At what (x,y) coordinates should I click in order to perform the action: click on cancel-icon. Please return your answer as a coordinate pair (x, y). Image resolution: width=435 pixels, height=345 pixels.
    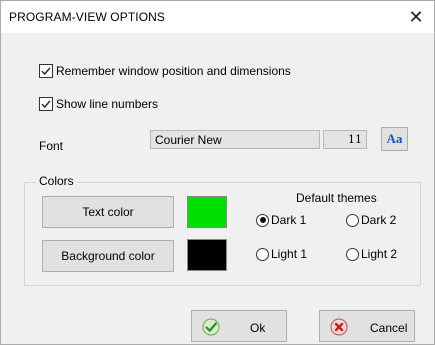
    Looking at the image, I should click on (339, 328).